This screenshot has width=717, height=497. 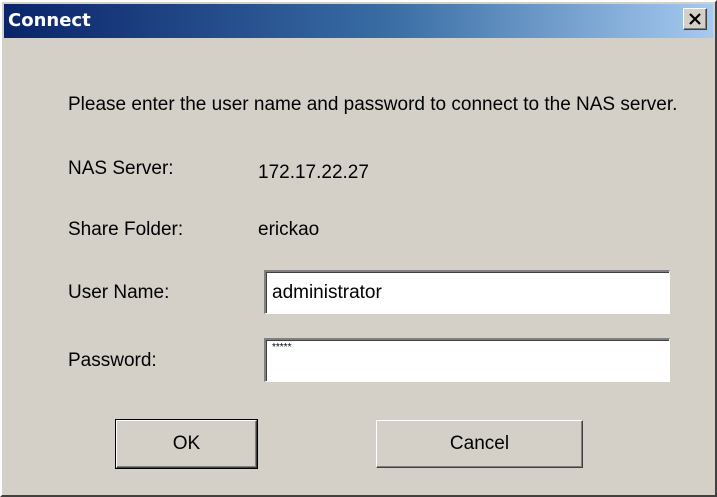 I want to click on share-folder-value: erickao, so click(x=289, y=229).